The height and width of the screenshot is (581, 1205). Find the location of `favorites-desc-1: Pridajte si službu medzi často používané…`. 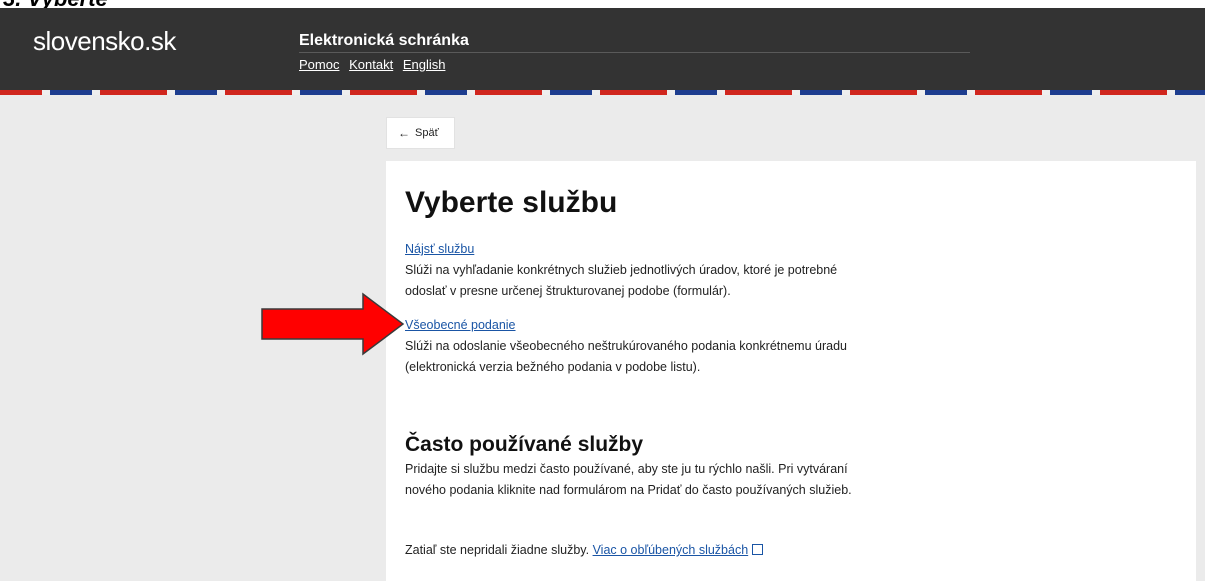

favorites-desc-1: Pridajte si službu medzi často používané… is located at coordinates (626, 469).